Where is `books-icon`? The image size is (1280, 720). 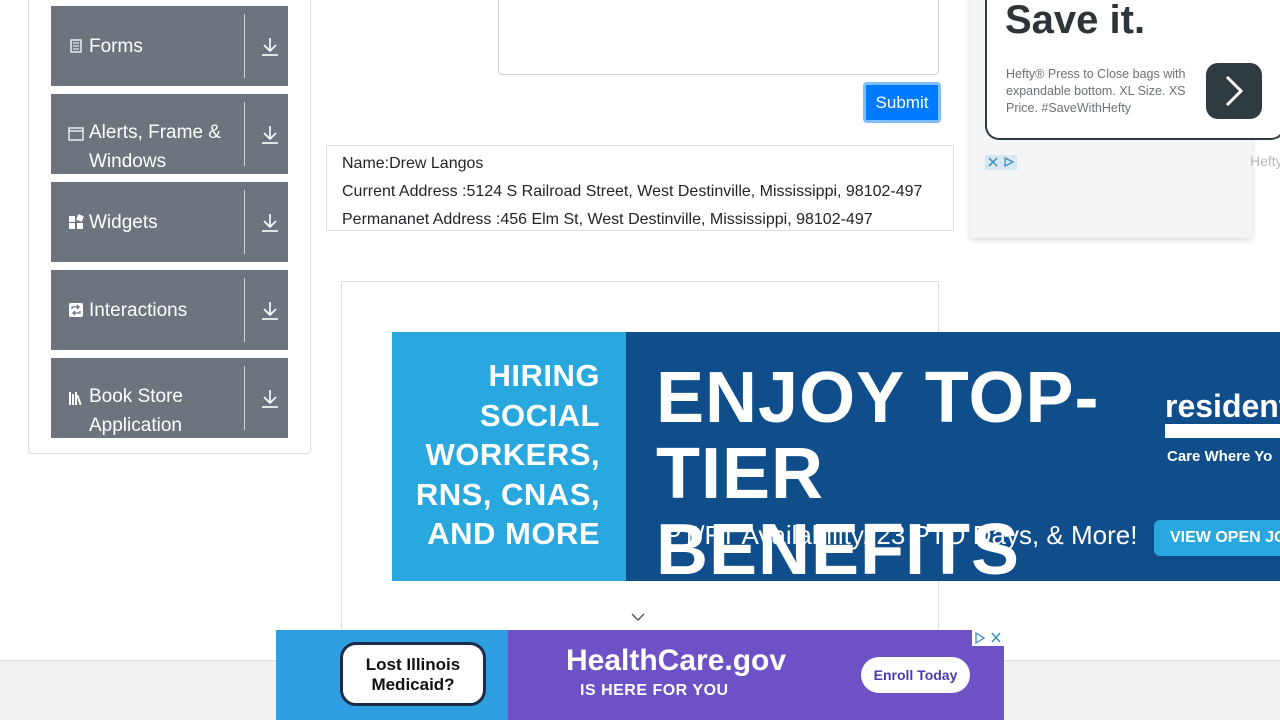
books-icon is located at coordinates (76, 398).